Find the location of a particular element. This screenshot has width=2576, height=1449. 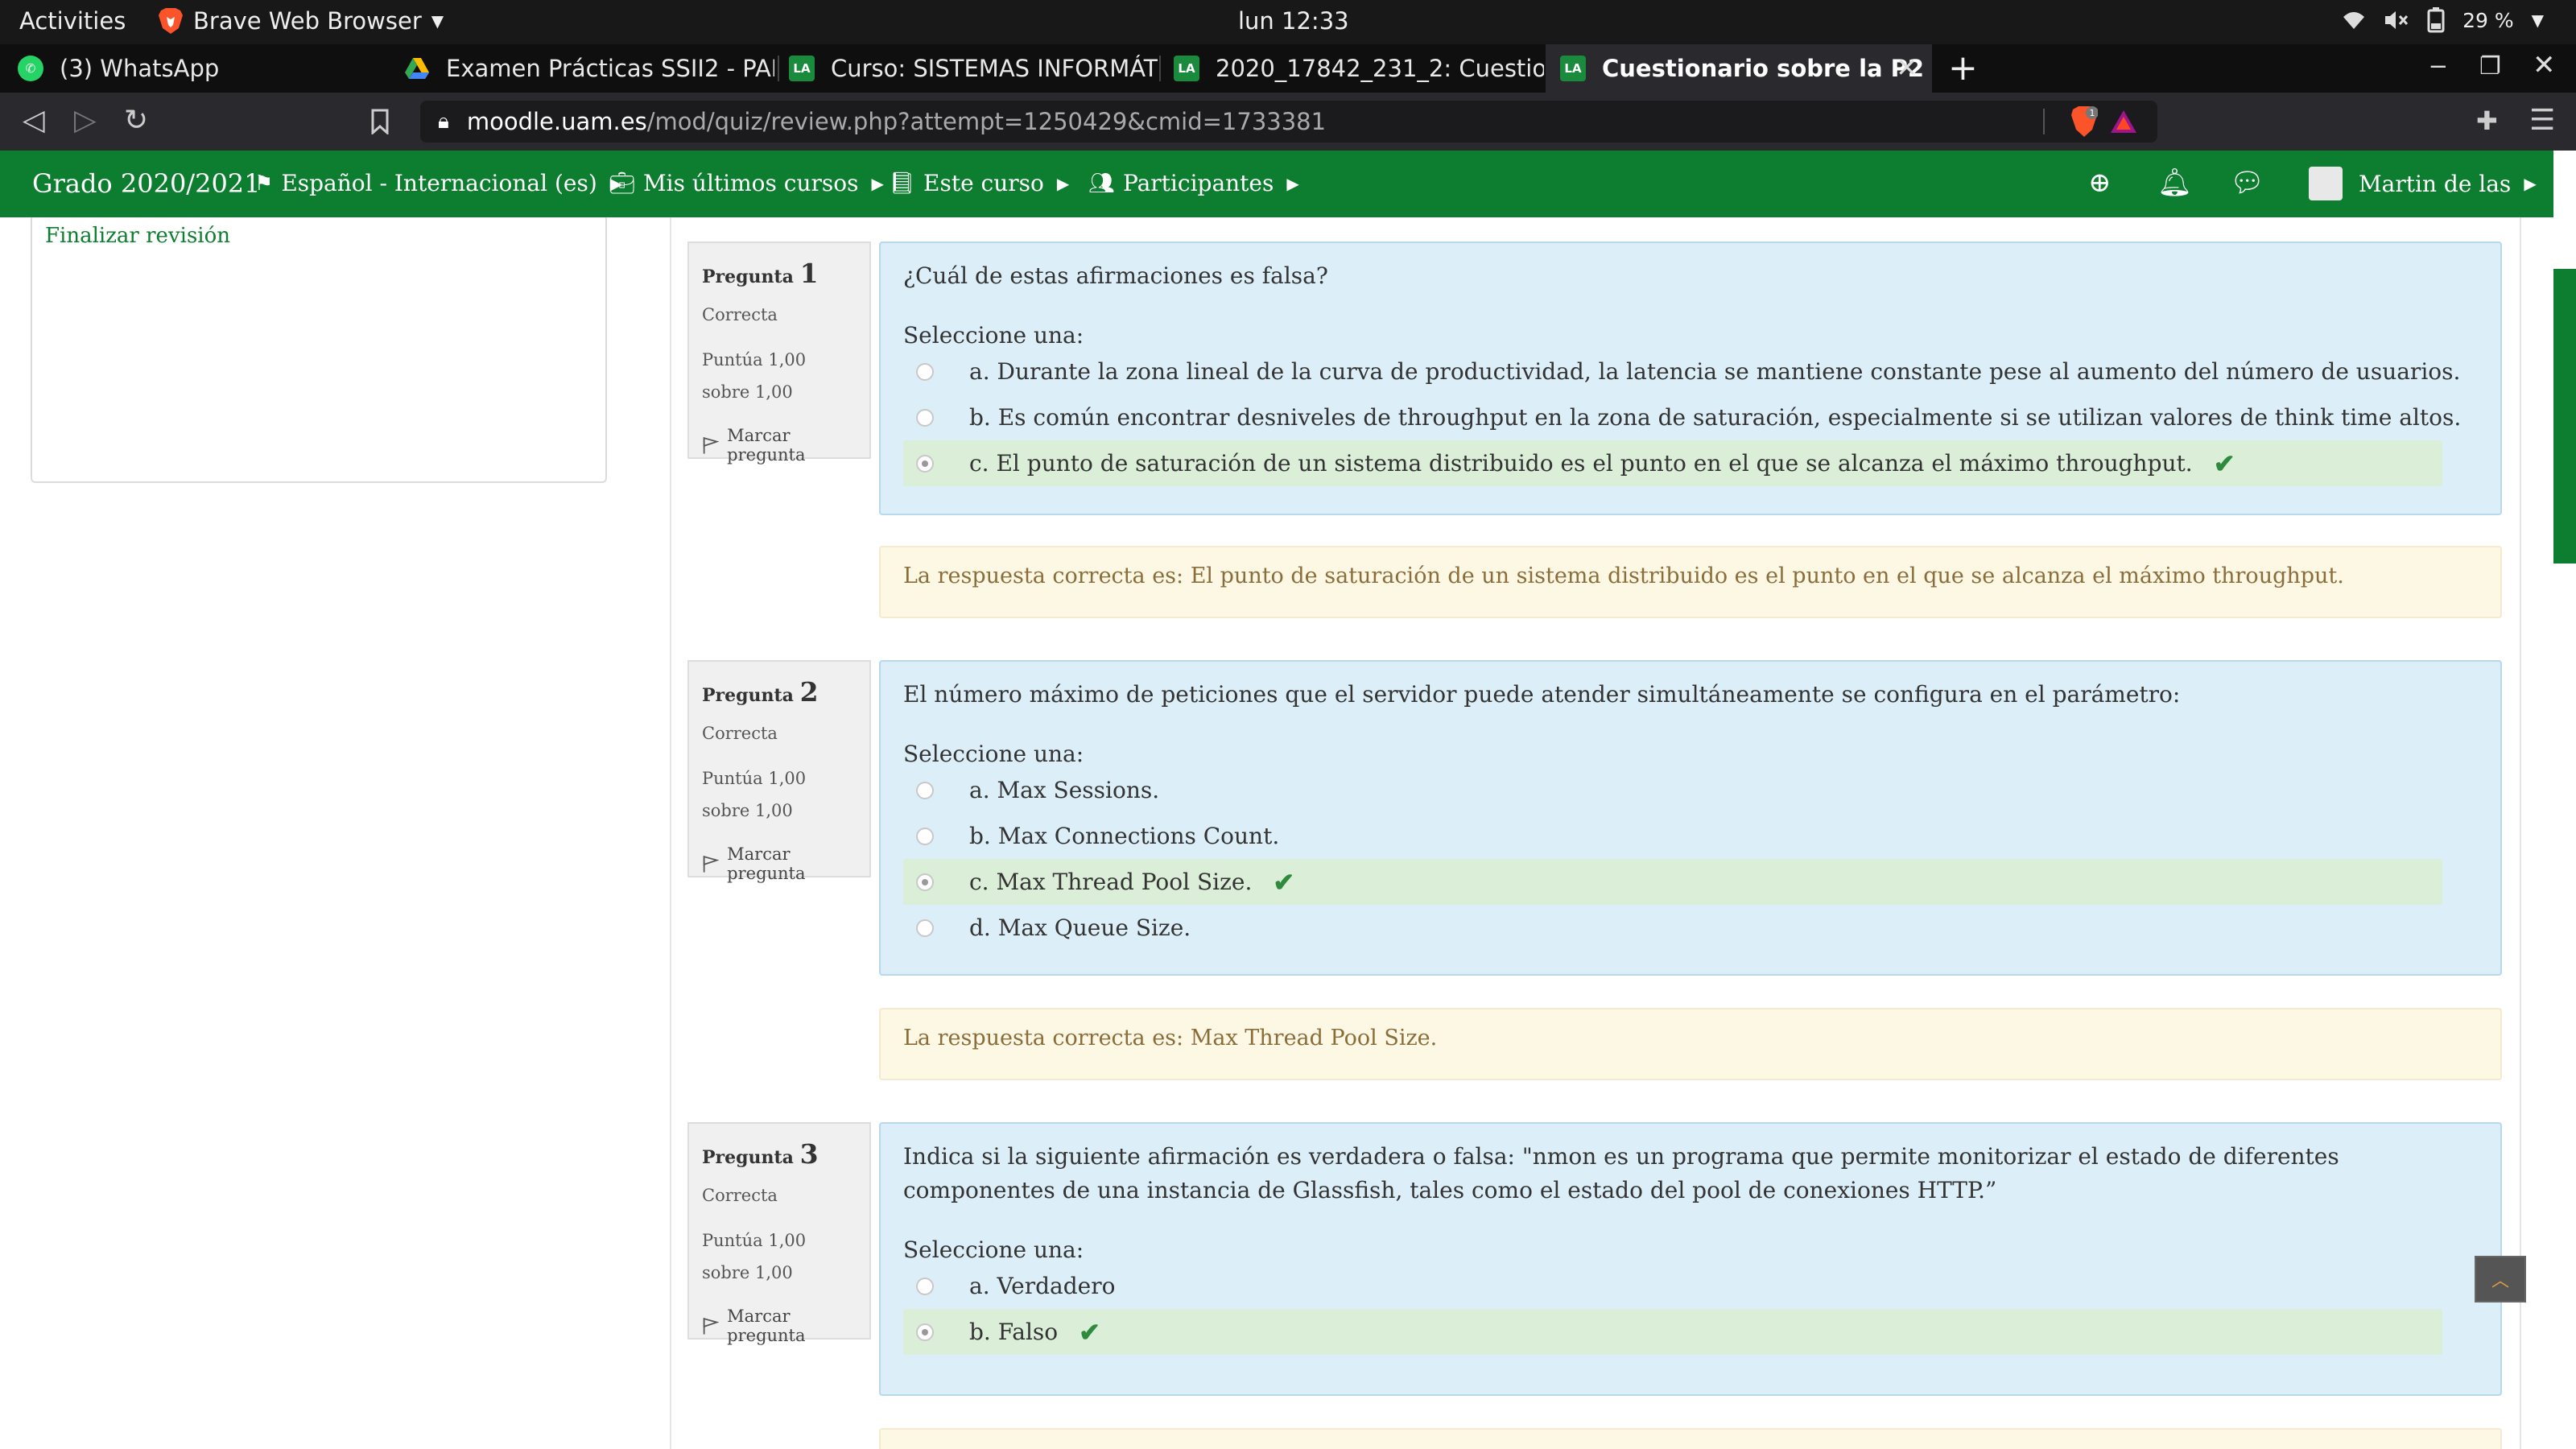

close-window-icon: ✕ is located at coordinates (2544, 65).